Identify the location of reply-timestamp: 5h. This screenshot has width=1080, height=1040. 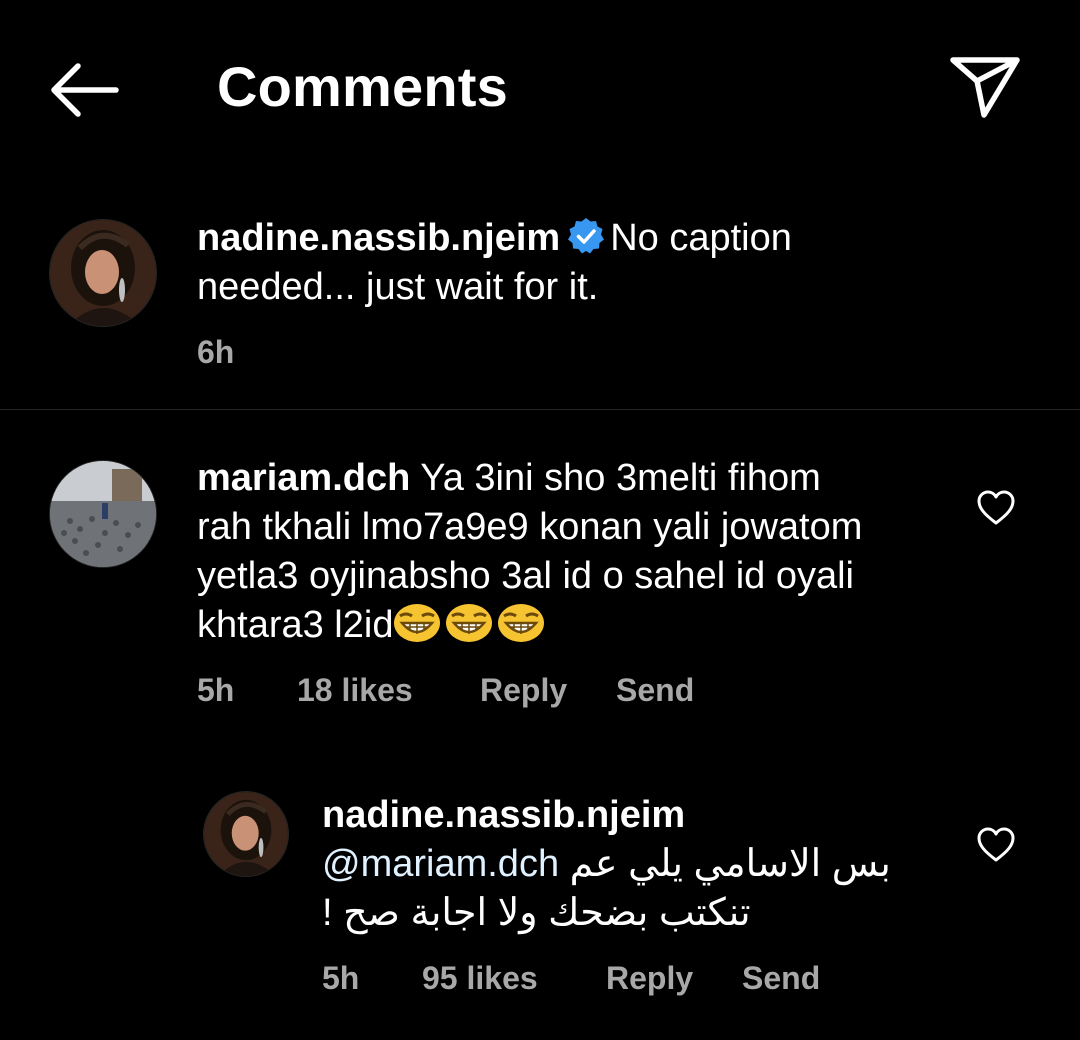
(341, 978).